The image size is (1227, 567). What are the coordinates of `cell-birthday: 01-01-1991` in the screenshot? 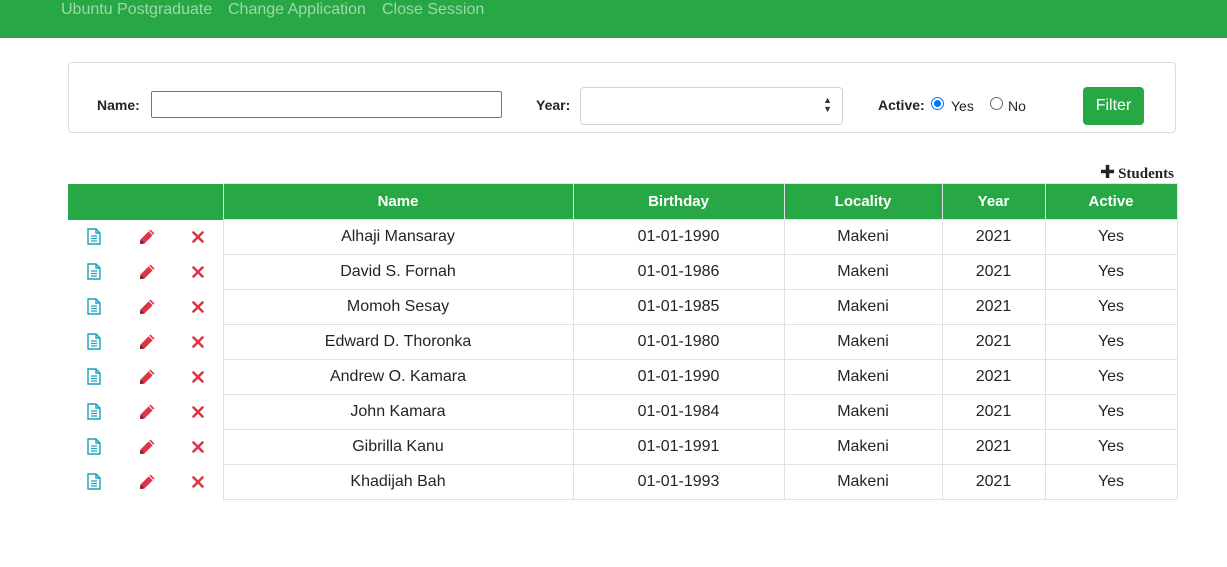 It's located at (678, 447).